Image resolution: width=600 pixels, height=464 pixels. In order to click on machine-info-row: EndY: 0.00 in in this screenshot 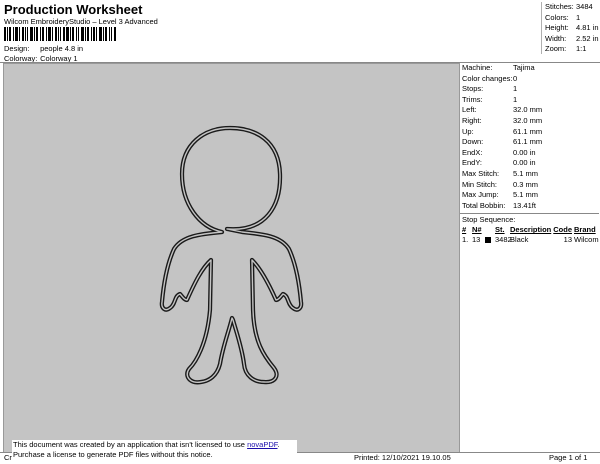, I will do `click(529, 163)`.